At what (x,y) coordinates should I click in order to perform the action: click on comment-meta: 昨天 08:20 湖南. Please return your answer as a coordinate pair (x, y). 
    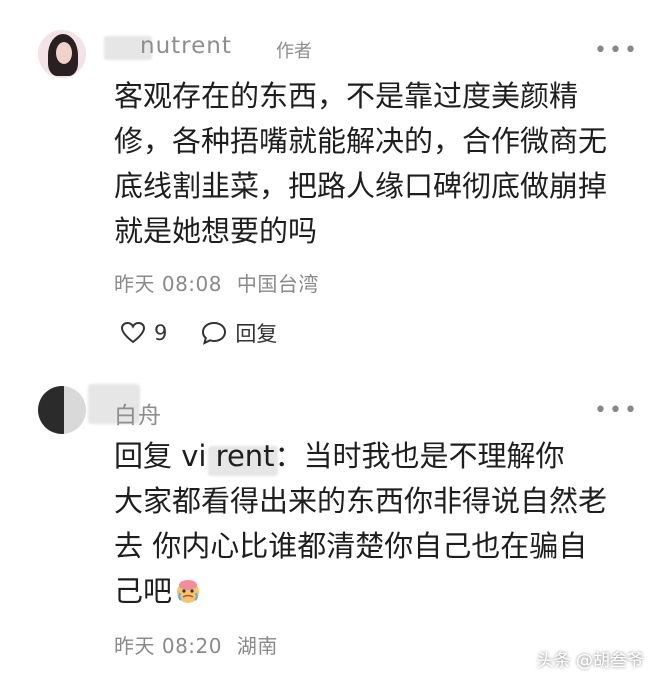
    Looking at the image, I should click on (196, 644).